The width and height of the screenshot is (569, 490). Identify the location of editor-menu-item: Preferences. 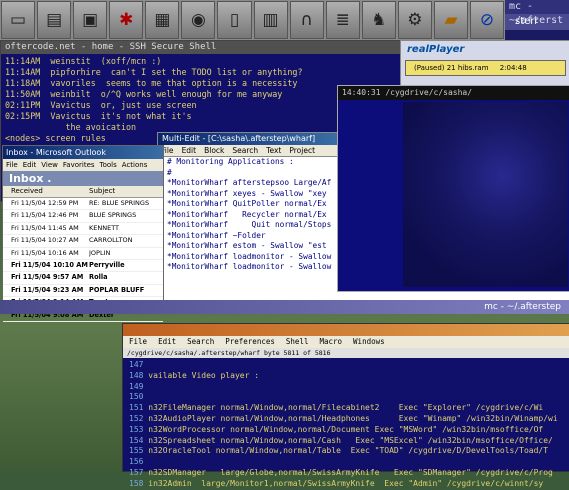
(250, 341).